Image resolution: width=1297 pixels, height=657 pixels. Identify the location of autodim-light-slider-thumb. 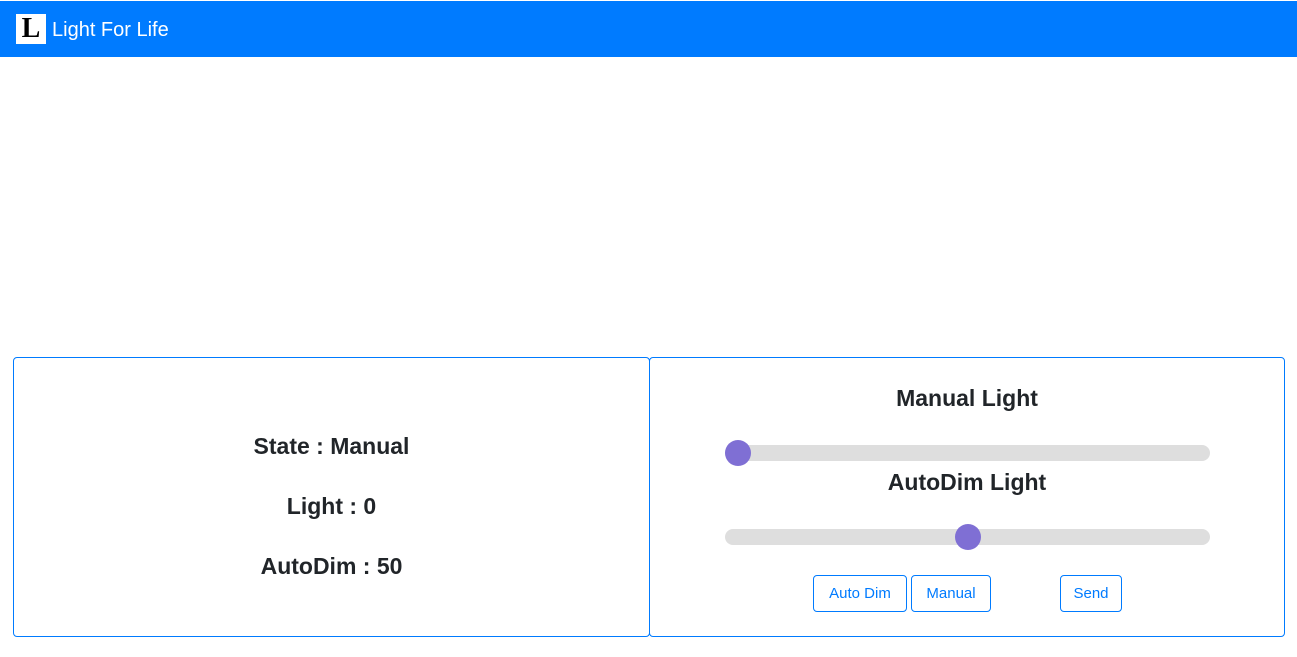
(967, 537).